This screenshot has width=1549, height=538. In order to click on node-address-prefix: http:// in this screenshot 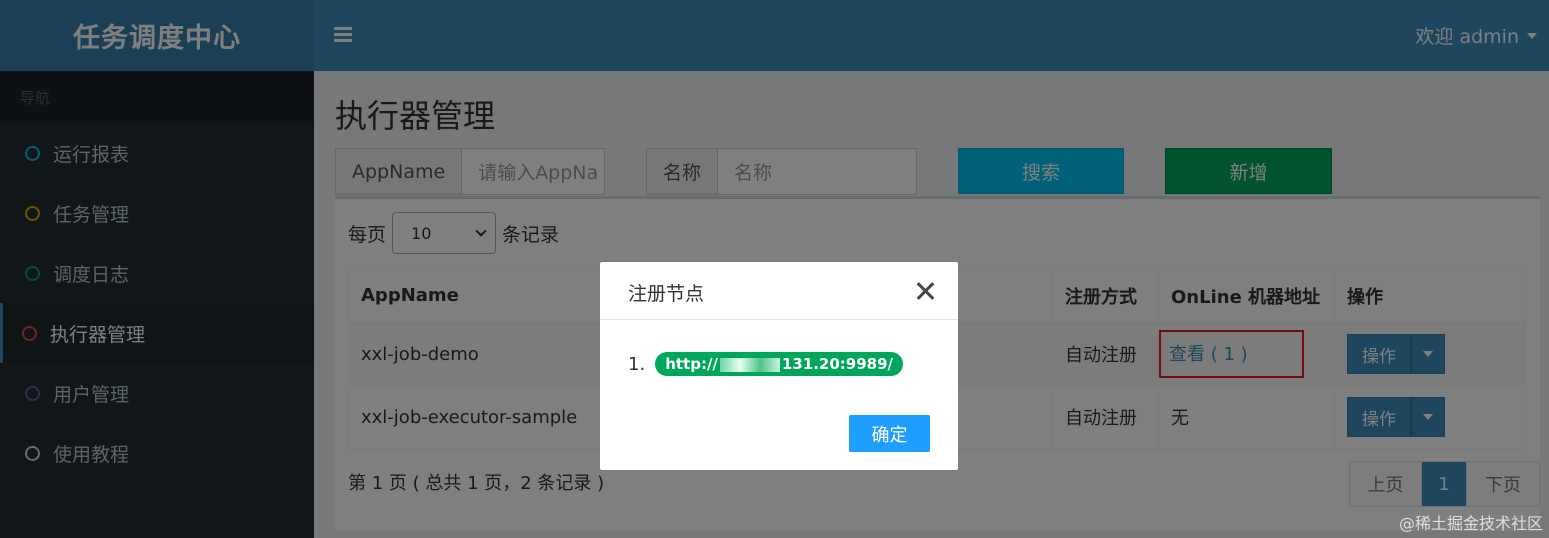, I will do `click(691, 364)`.